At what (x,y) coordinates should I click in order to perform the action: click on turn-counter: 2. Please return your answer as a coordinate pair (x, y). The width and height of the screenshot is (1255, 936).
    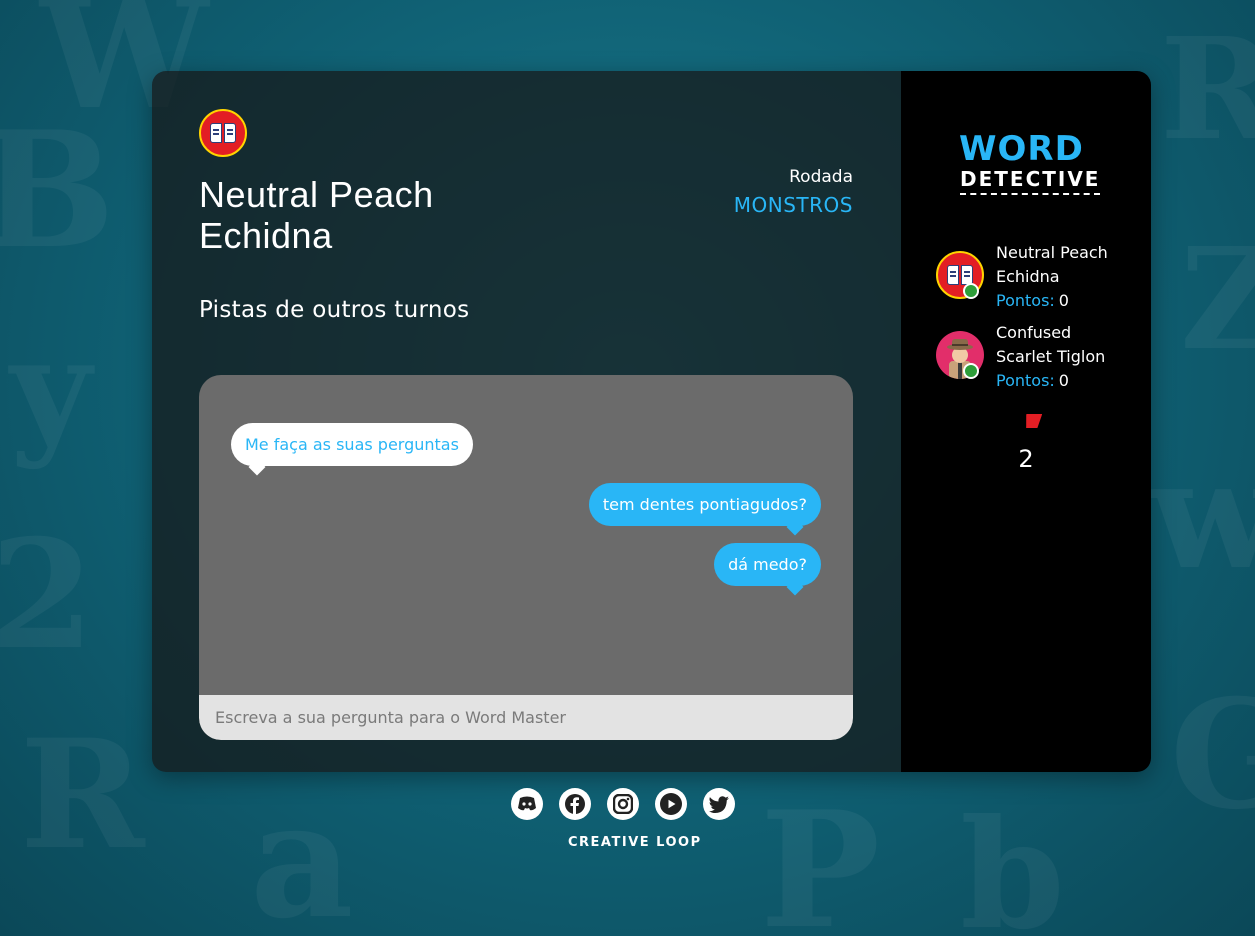
    Looking at the image, I should click on (1026, 459).